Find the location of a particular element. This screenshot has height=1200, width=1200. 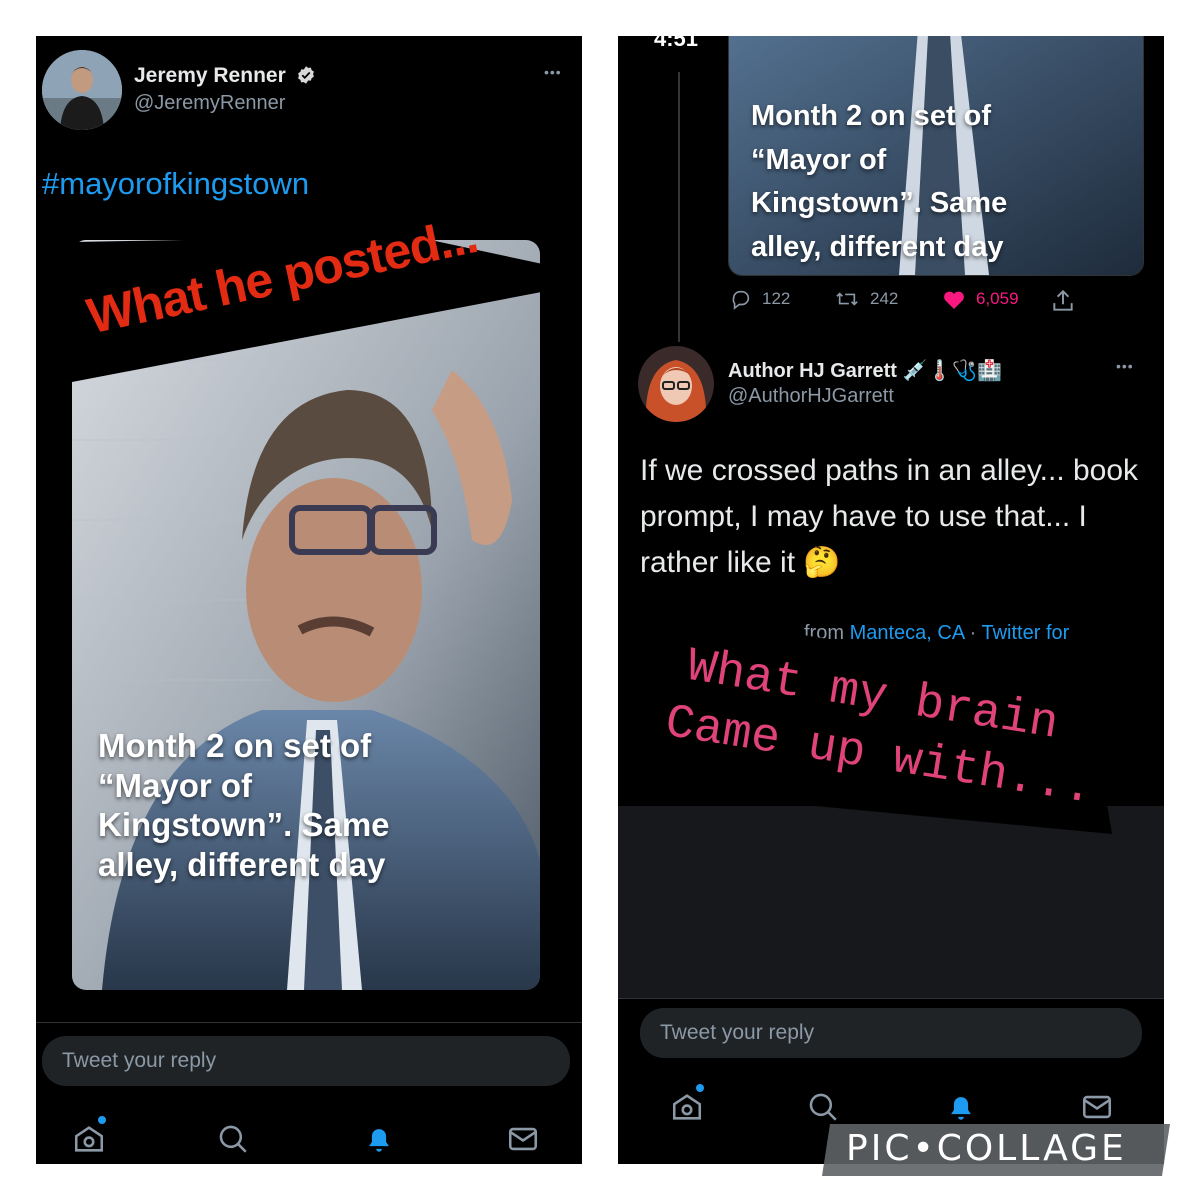

avatar-image is located at coordinates (82, 90).